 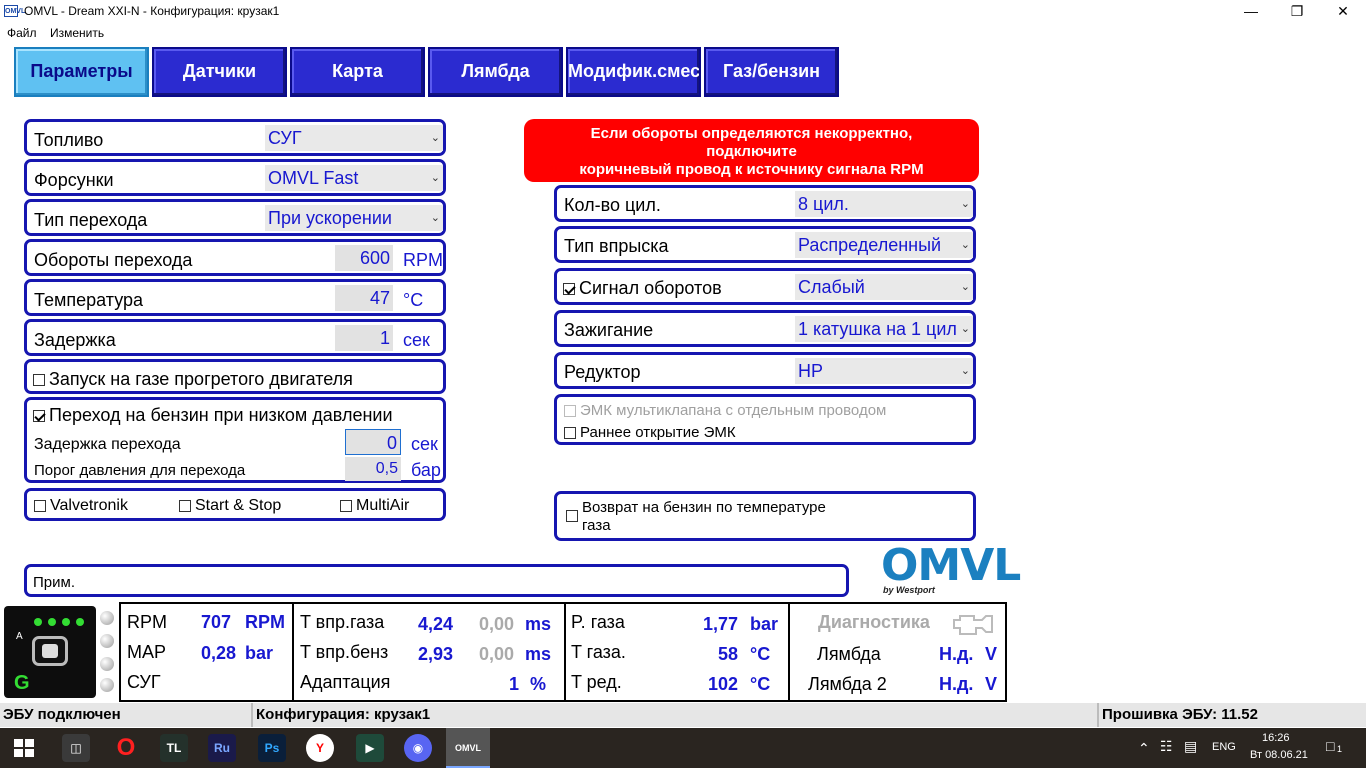 What do you see at coordinates (69, 140) in the screenshot?
I see `fuel-label: Топливо` at bounding box center [69, 140].